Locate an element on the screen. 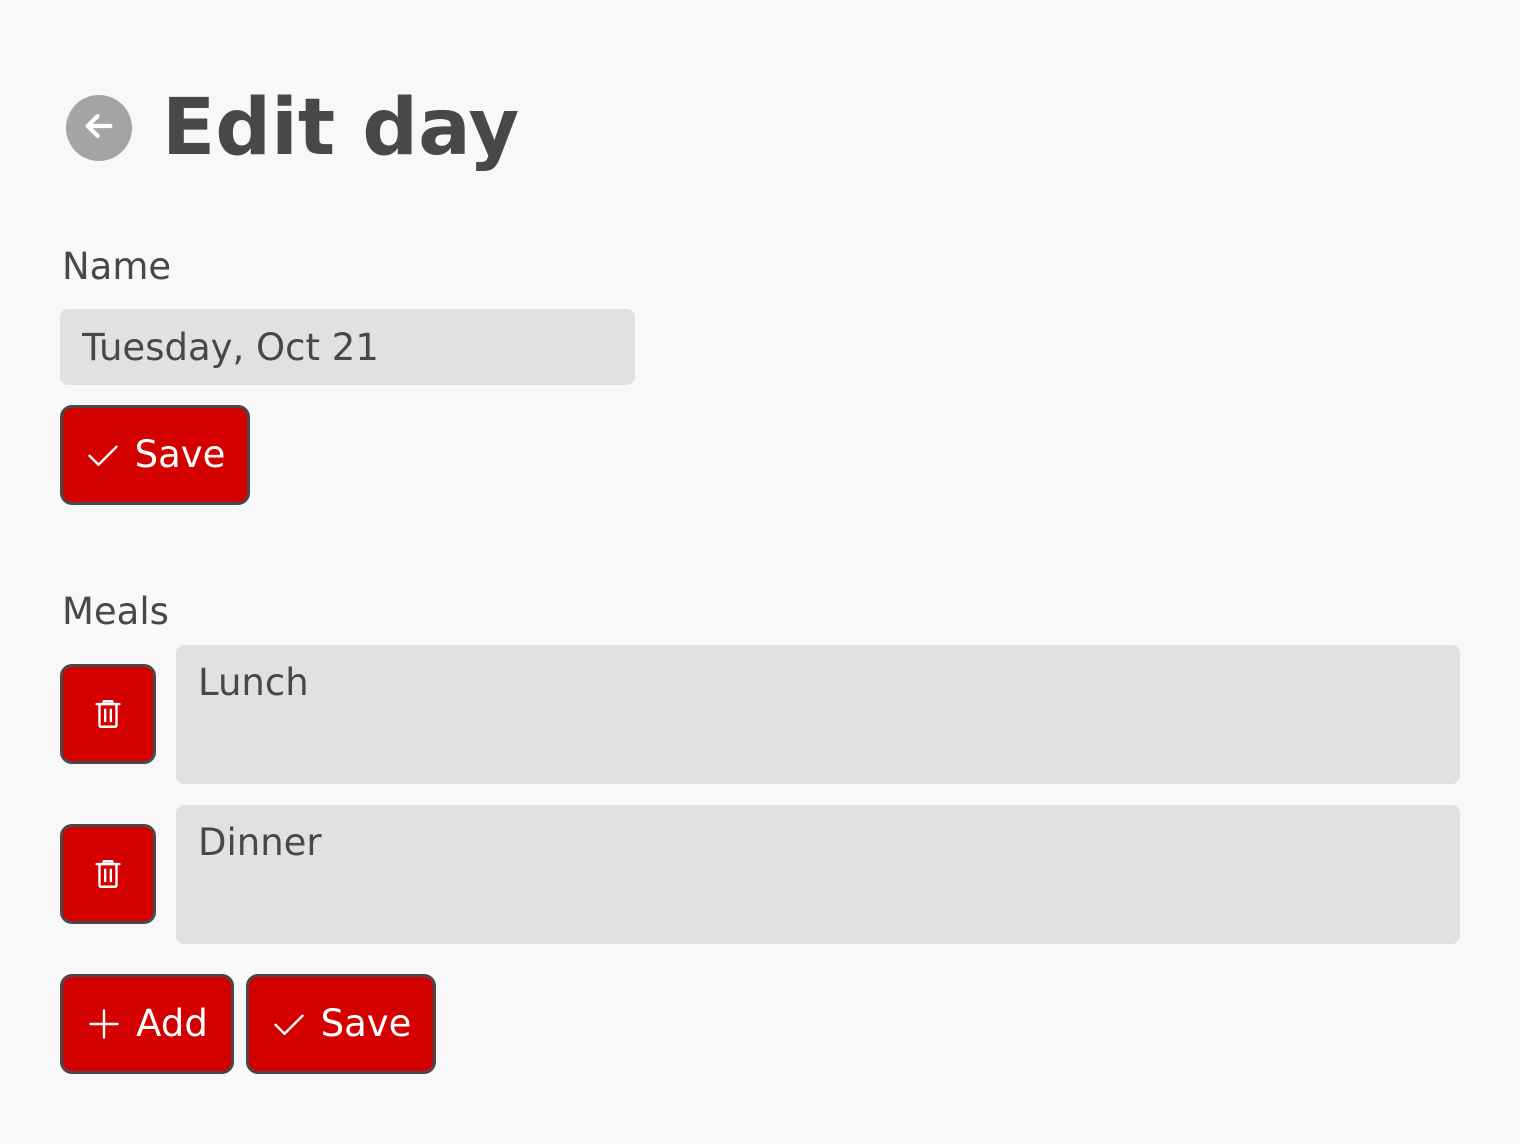 The height and width of the screenshot is (1144, 1520). add-meal-button: Add is located at coordinates (147, 1024).